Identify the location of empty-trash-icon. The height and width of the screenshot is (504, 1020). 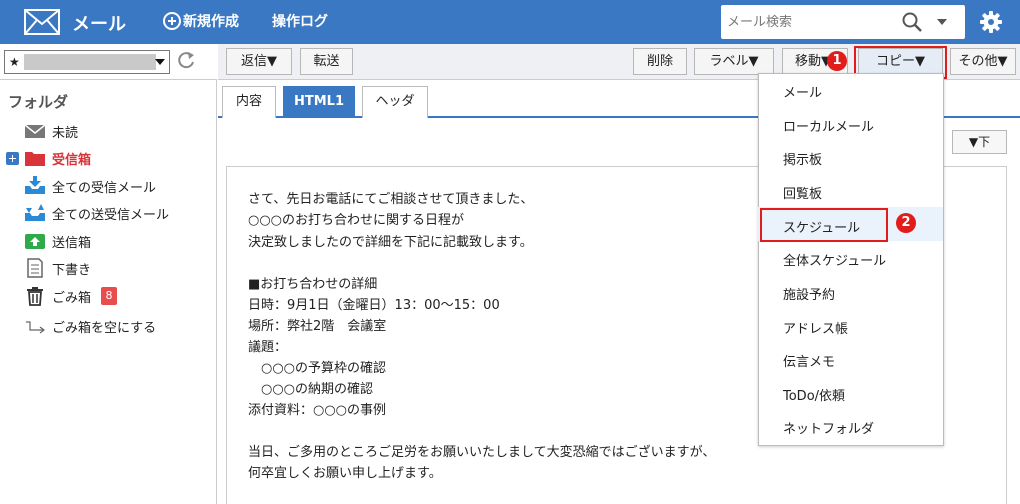
(35, 327).